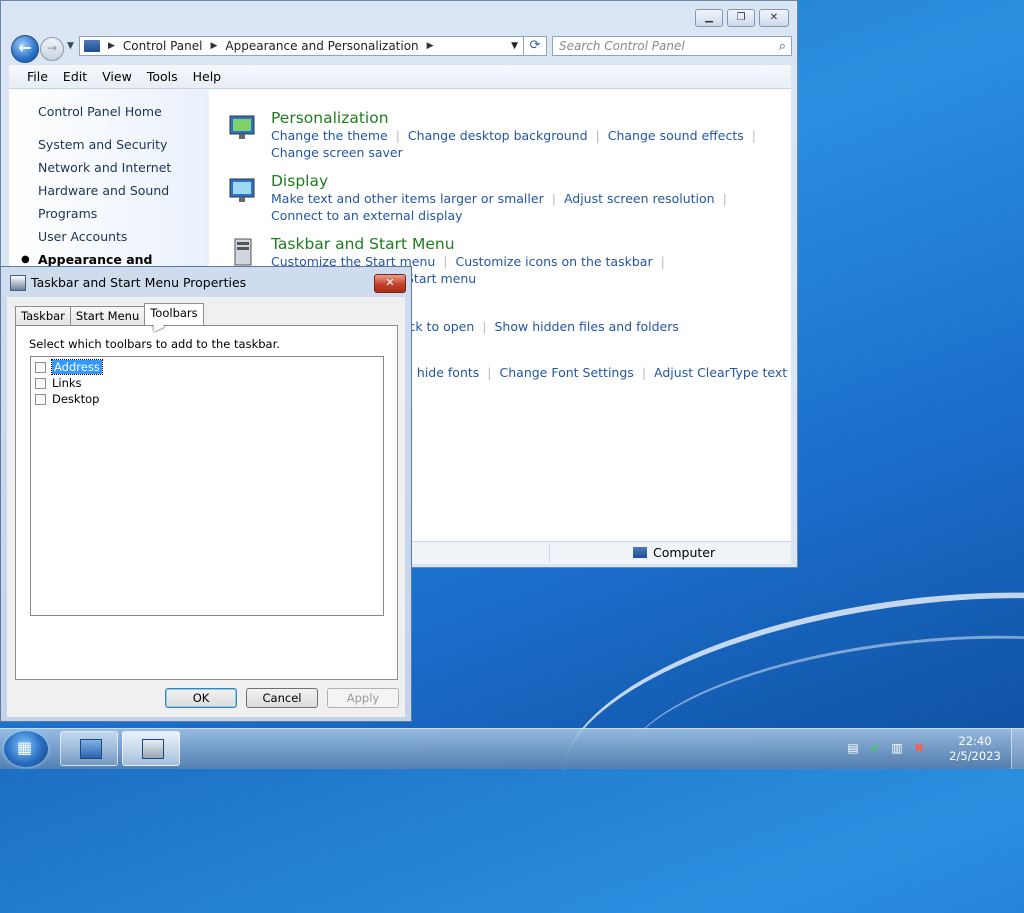 The height and width of the screenshot is (913, 1024). I want to click on breadcrumb-appearance: Appearance and Personalization, so click(321, 46).